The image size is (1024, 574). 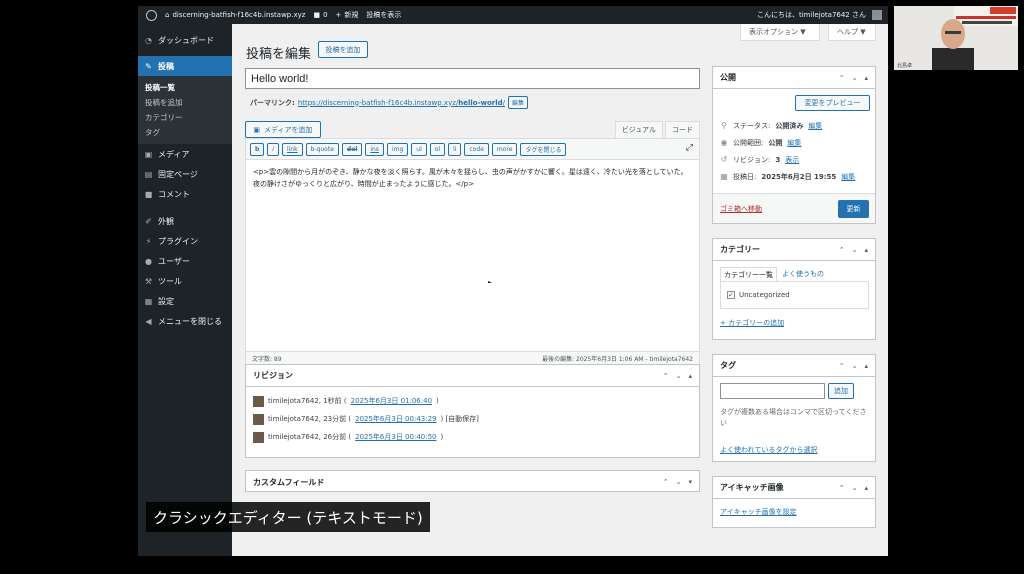 What do you see at coordinates (235, 15) in the screenshot?
I see `admin-bar-site: ⌂ discerning-batfish-f16c4b.instawp.xyz` at bounding box center [235, 15].